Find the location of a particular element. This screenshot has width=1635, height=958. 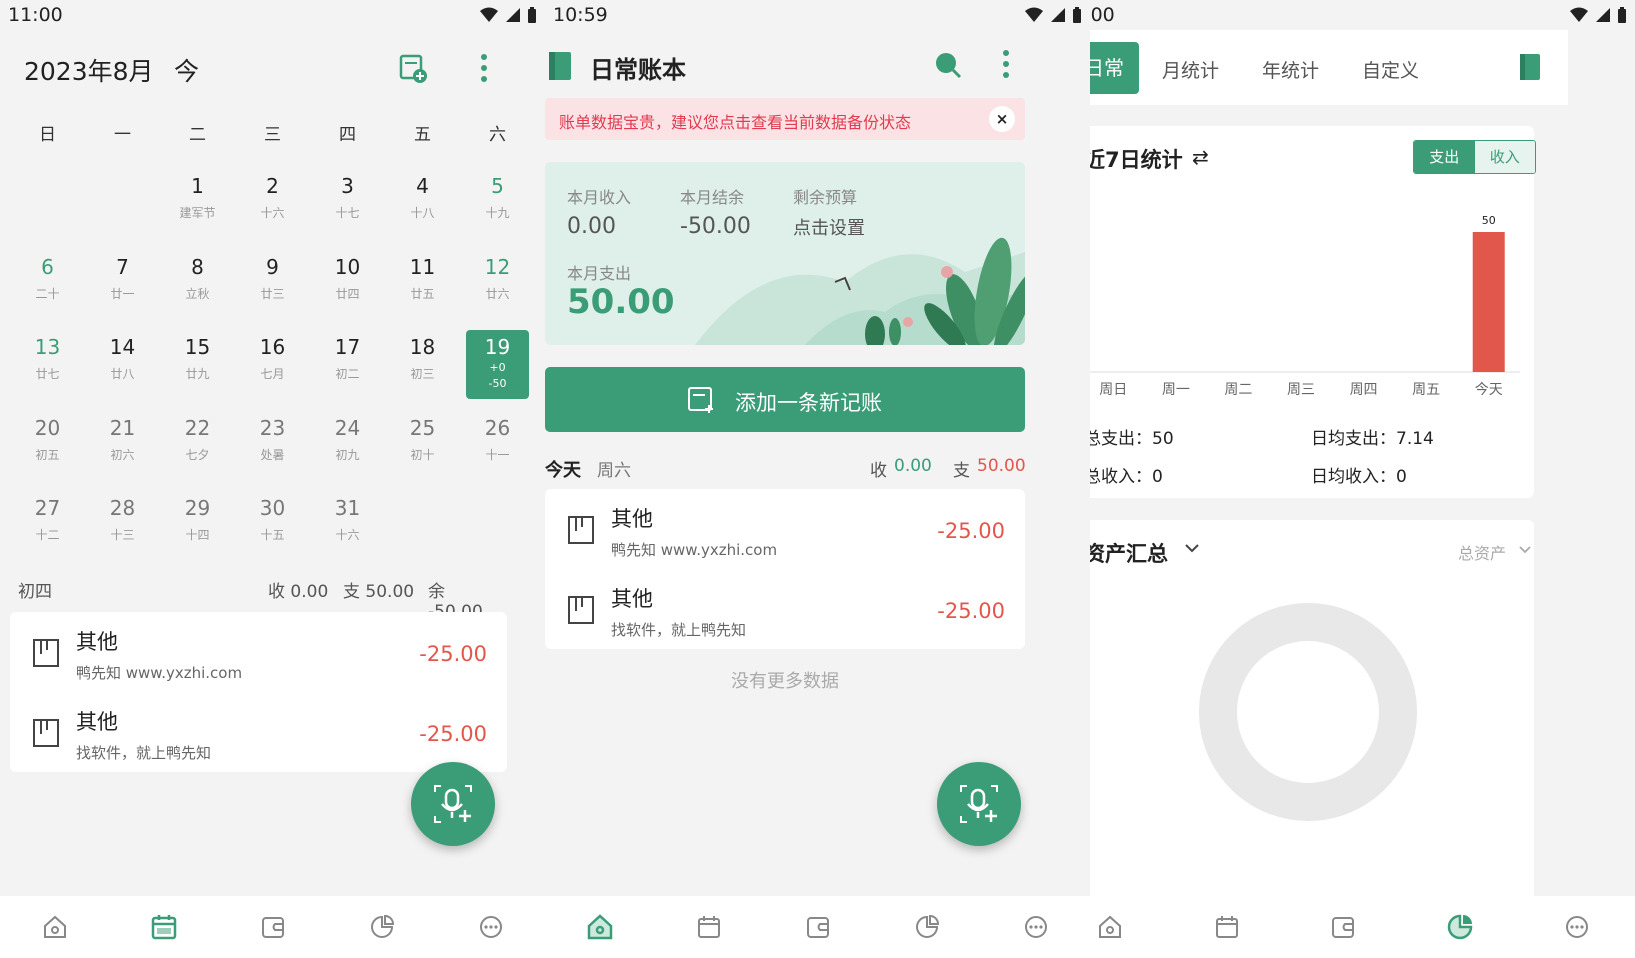

tab-daily: 日常 is located at coordinates (1114, 68).